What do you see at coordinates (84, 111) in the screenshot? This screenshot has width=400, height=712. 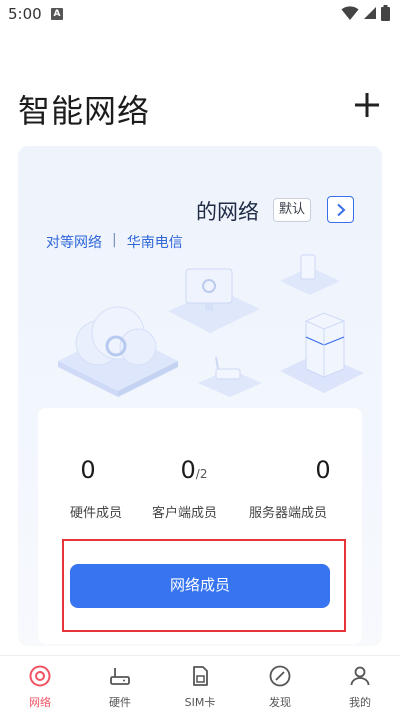 I see `page-title: 智能网络` at bounding box center [84, 111].